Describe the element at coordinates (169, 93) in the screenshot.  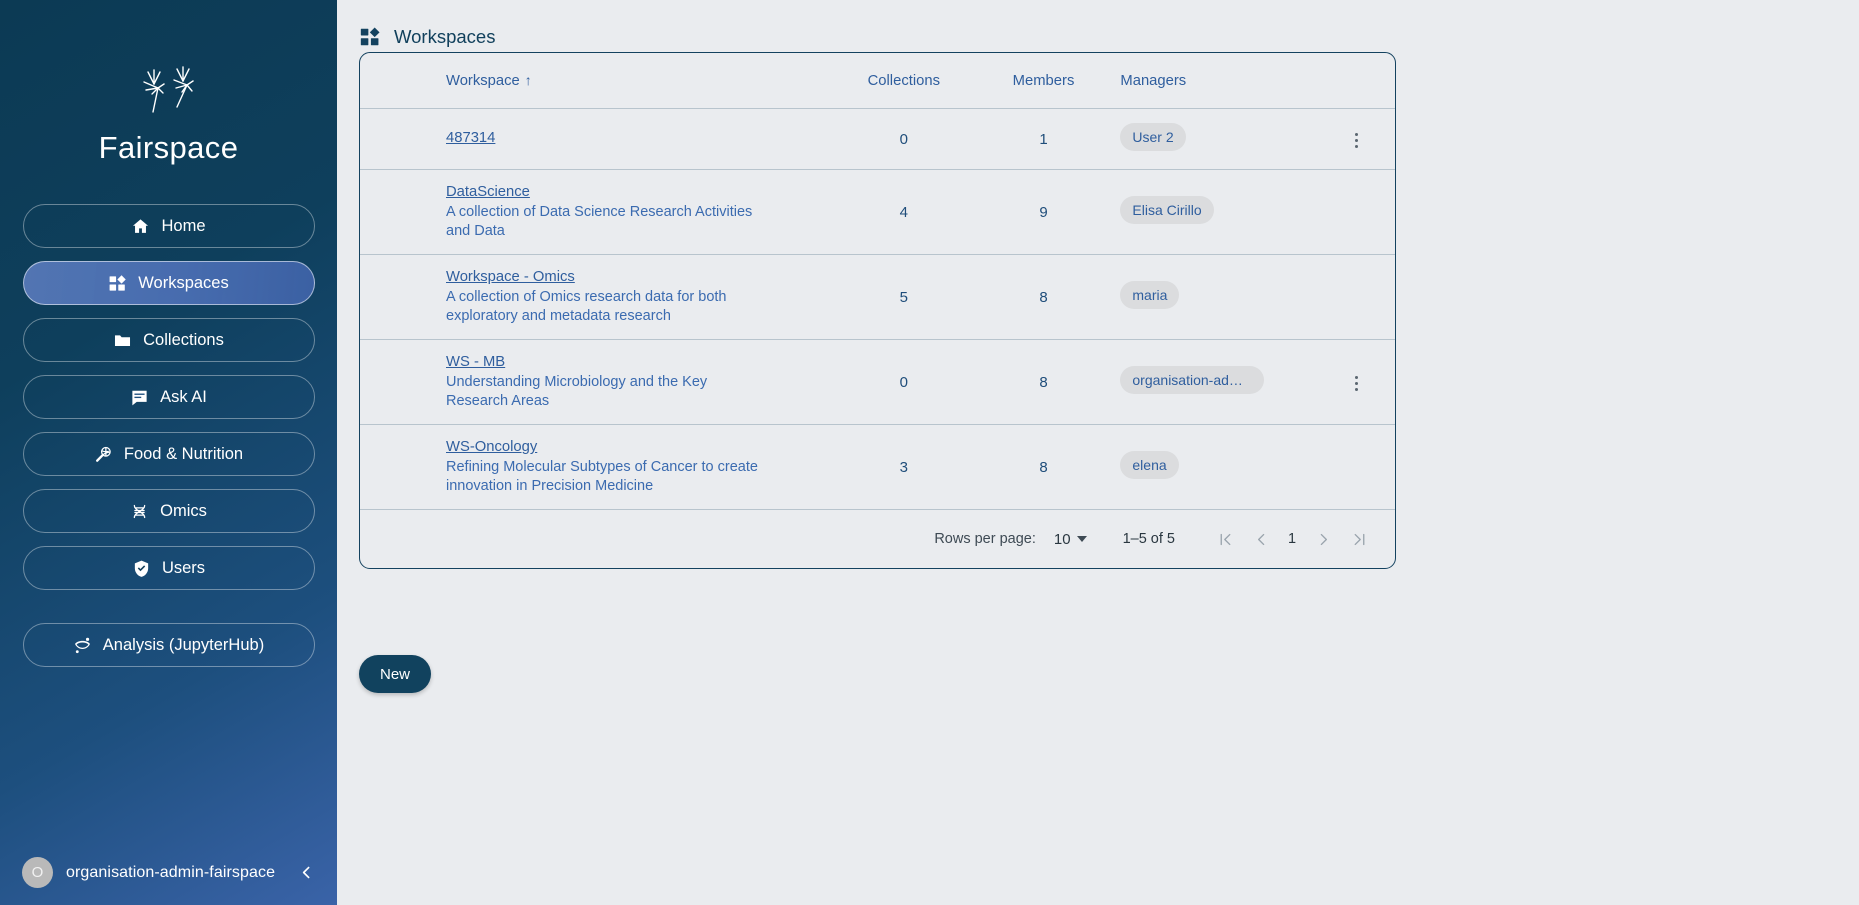
I see `dandelion-logo-icon` at that location.